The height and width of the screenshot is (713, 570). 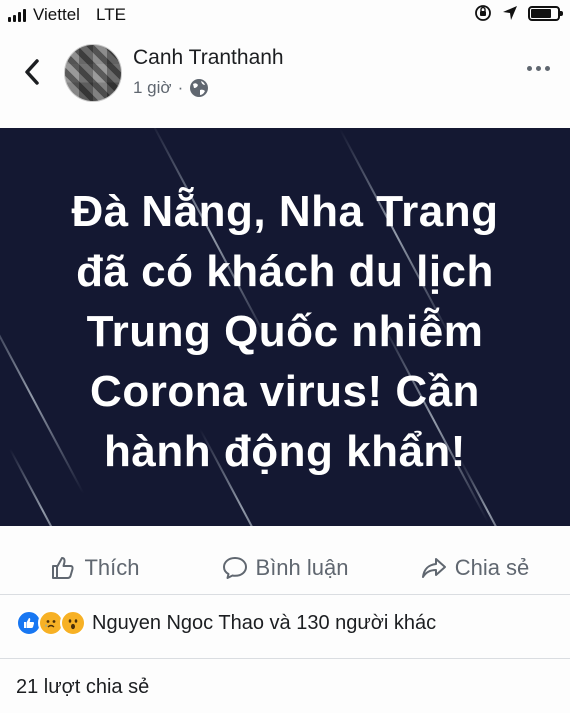 What do you see at coordinates (112, 567) in the screenshot?
I see `like-label: Thích` at bounding box center [112, 567].